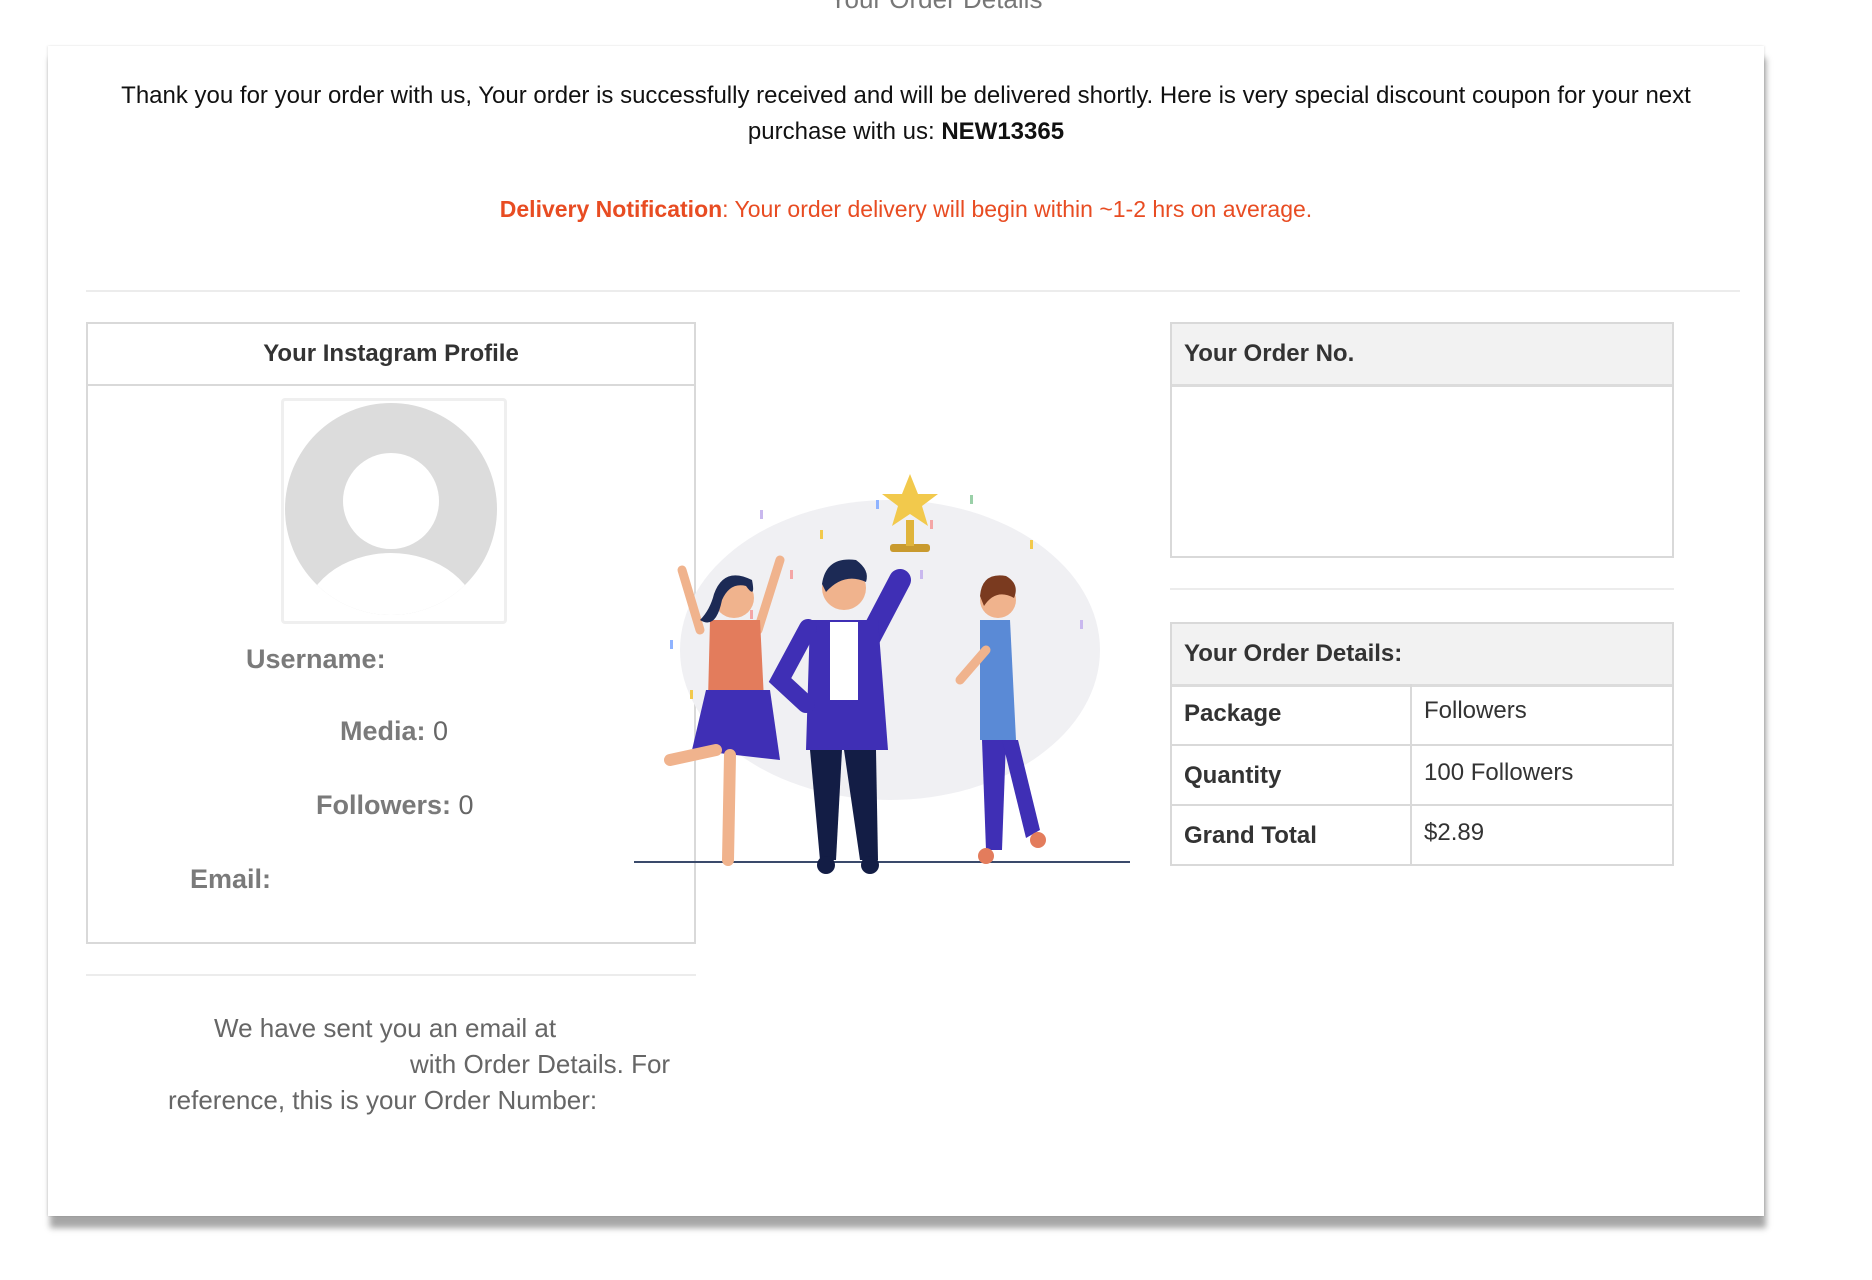 The width and height of the screenshot is (1872, 1280). Describe the element at coordinates (1422, 589) in the screenshot. I see `order-divider` at that location.